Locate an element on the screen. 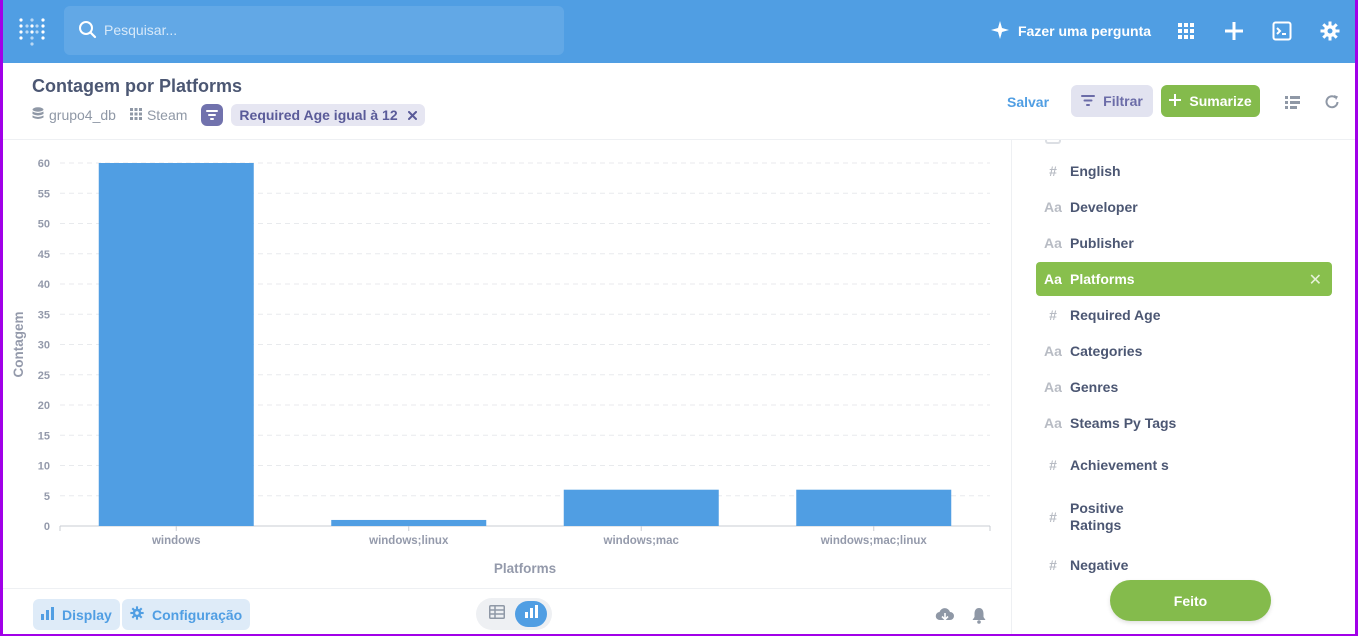 This screenshot has width=1358, height=636. field-item-achievement-s: # Achievement s is located at coordinates (1184, 465).